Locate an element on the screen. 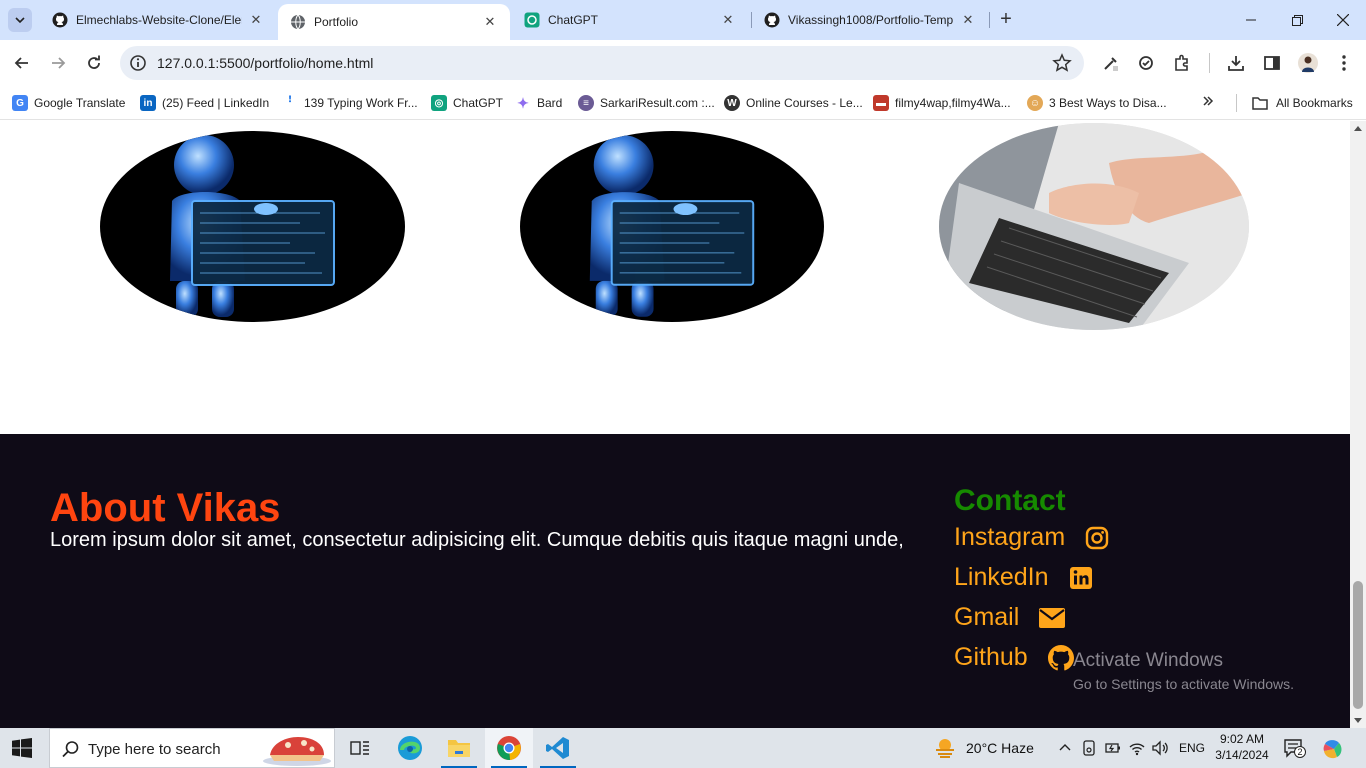 The width and height of the screenshot is (1366, 768). contact-link-label: Gmail is located at coordinates (987, 617).